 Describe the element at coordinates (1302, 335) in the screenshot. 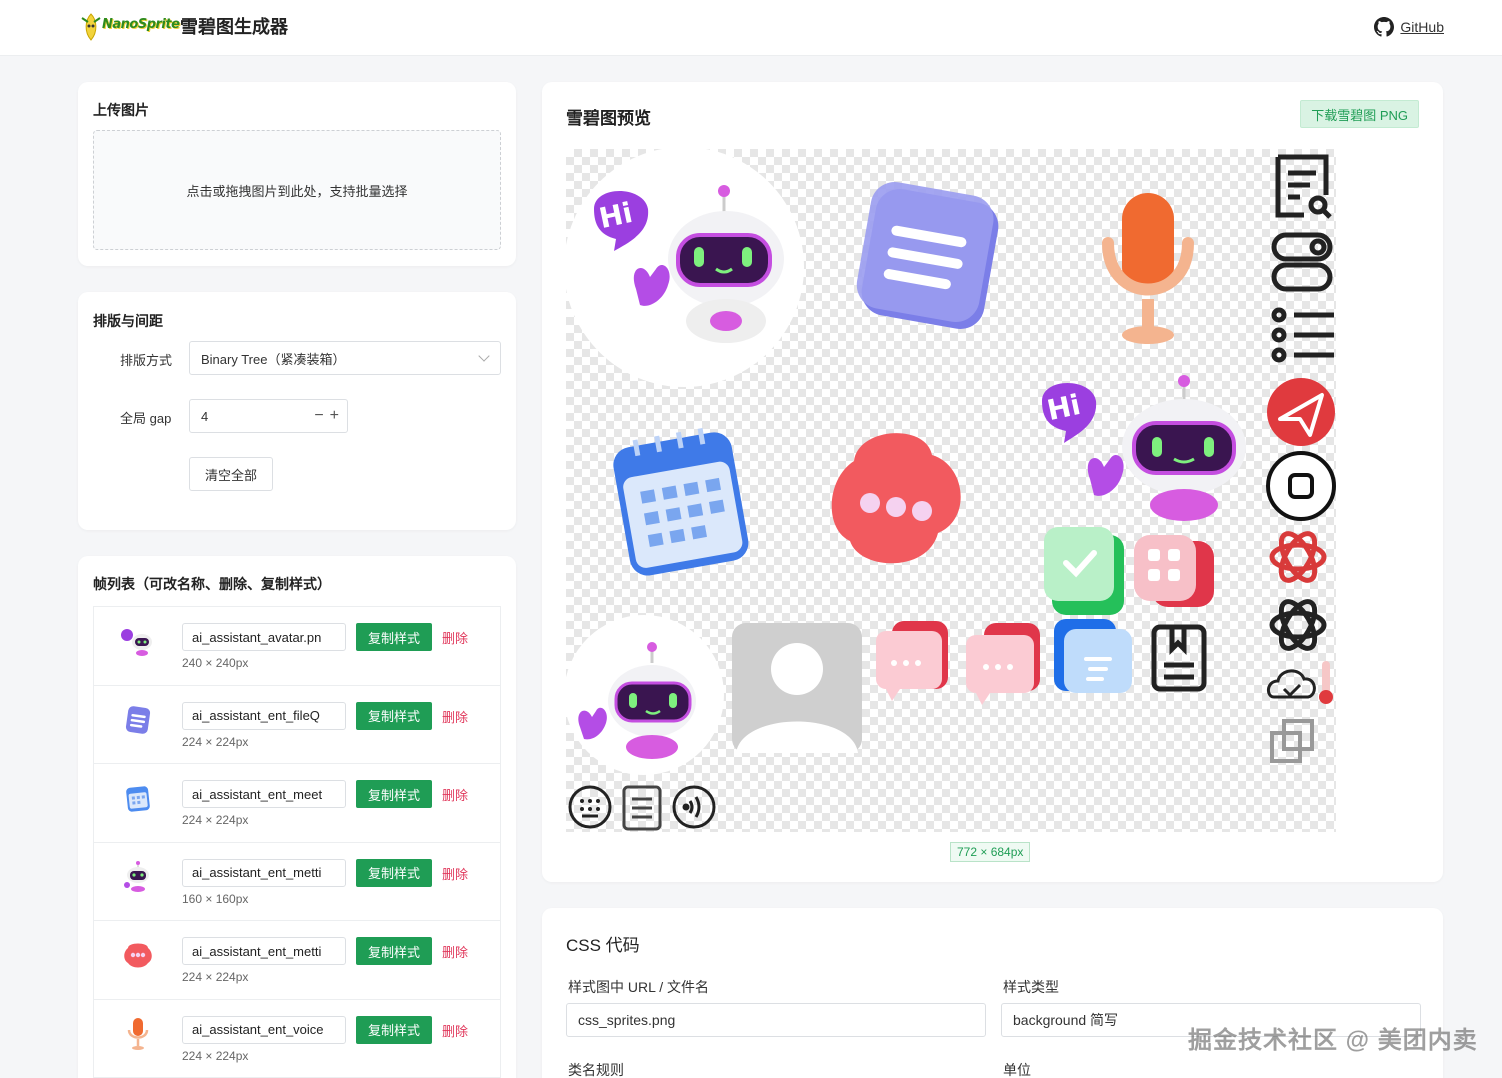

I see `list-icon` at that location.